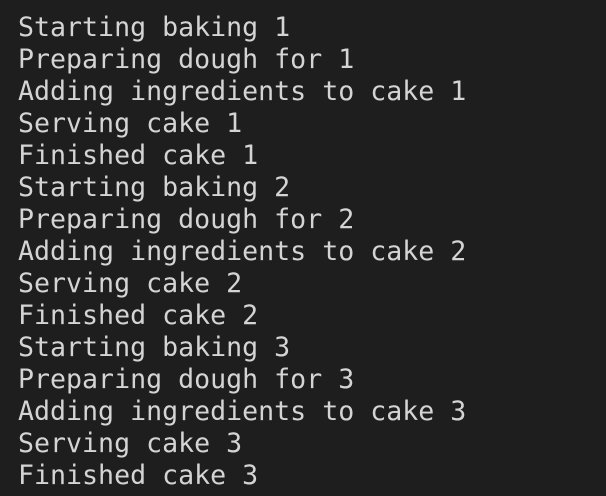 The width and height of the screenshot is (606, 496). What do you see at coordinates (138, 315) in the screenshot?
I see `output-line: Finished cake 2` at bounding box center [138, 315].